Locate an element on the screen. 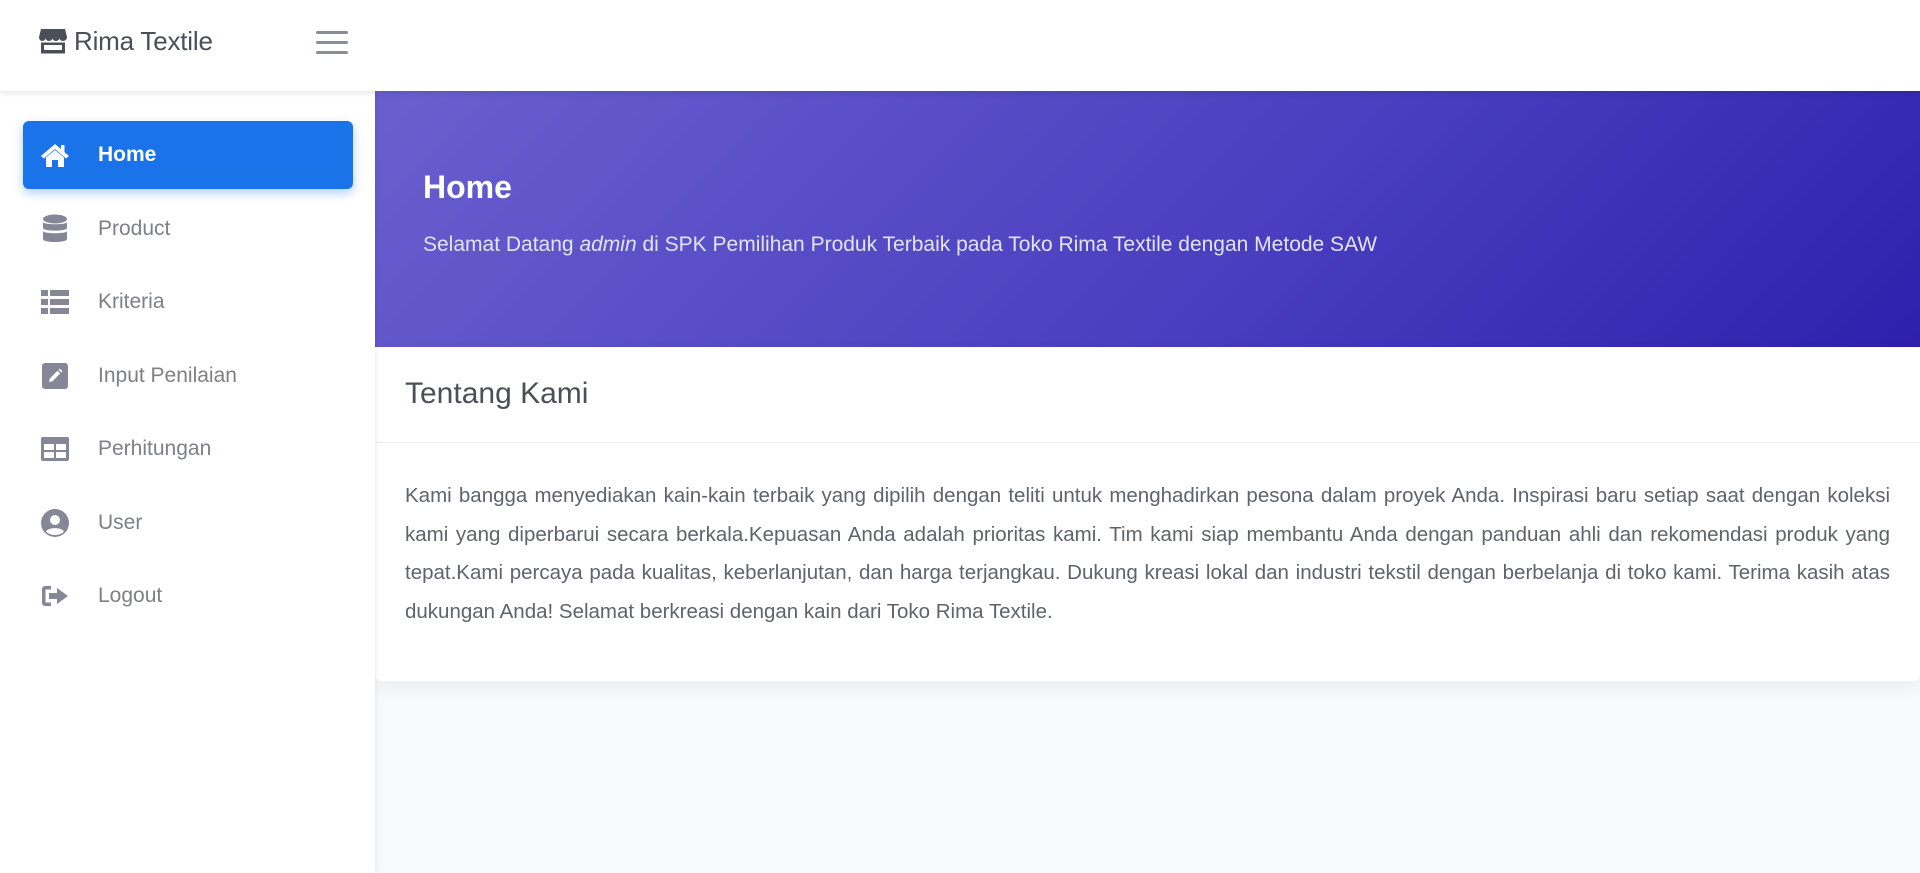 The image size is (1920, 873). sidebar-item-input-penilaian: Input Penilaian is located at coordinates (188, 376).